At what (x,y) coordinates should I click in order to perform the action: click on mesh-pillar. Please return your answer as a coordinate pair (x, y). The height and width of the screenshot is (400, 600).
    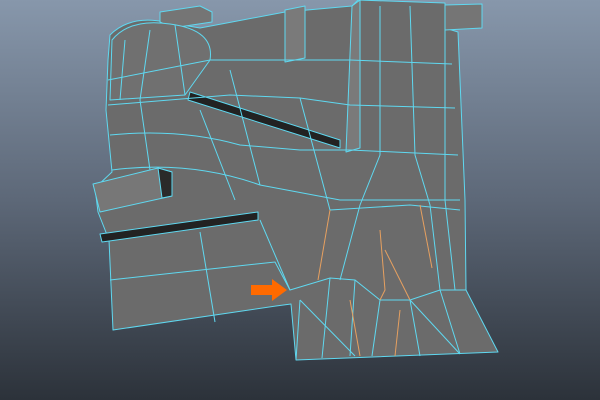
    Looking at the image, I should click on (295, 34).